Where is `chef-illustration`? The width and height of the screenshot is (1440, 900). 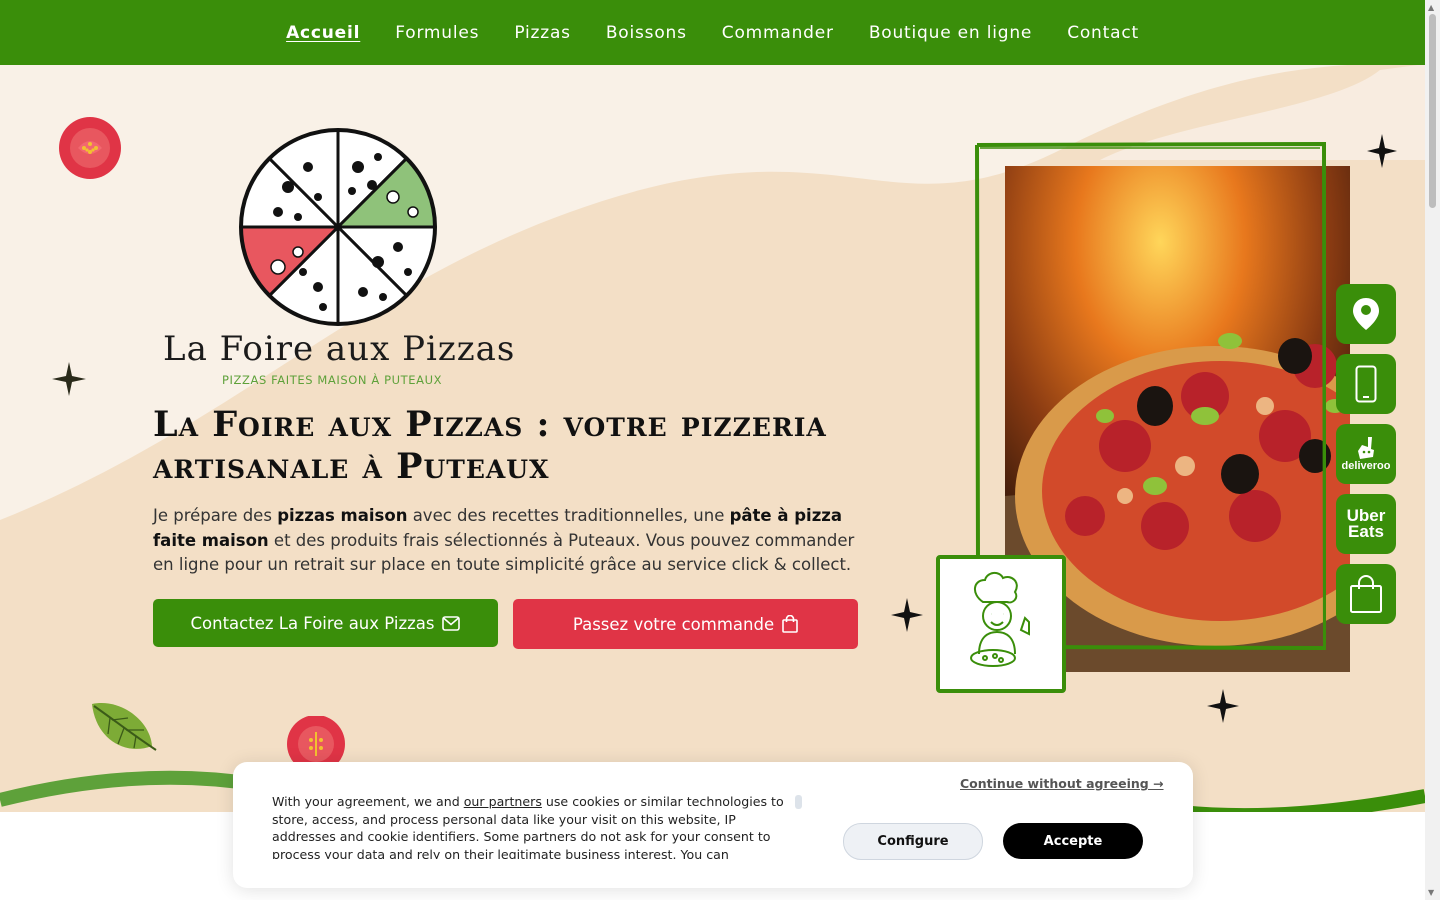
chef-illustration is located at coordinates (1001, 624).